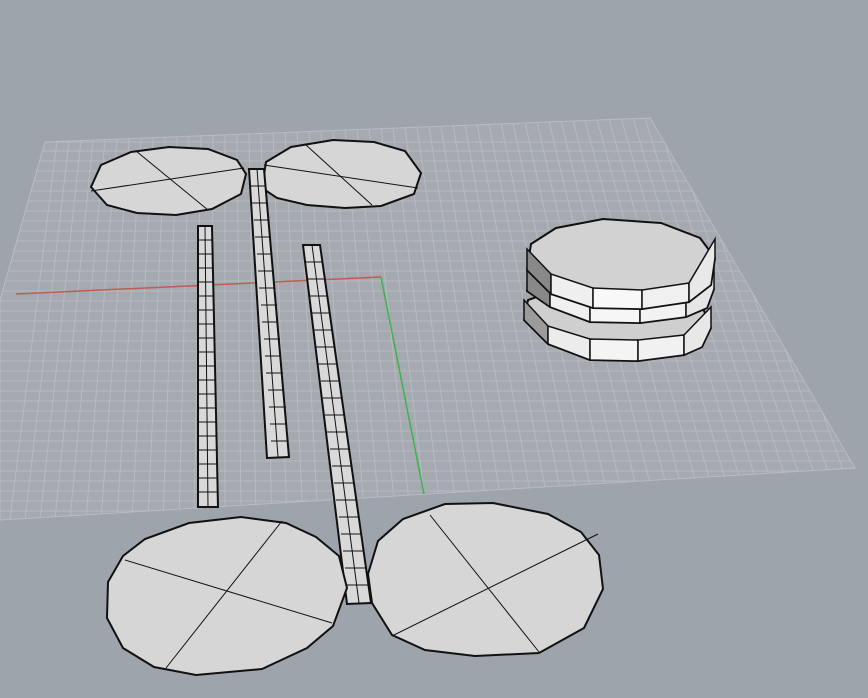 The image size is (868, 698). Describe the element at coordinates (341, 174) in the screenshot. I see `upper-right-circle` at that location.